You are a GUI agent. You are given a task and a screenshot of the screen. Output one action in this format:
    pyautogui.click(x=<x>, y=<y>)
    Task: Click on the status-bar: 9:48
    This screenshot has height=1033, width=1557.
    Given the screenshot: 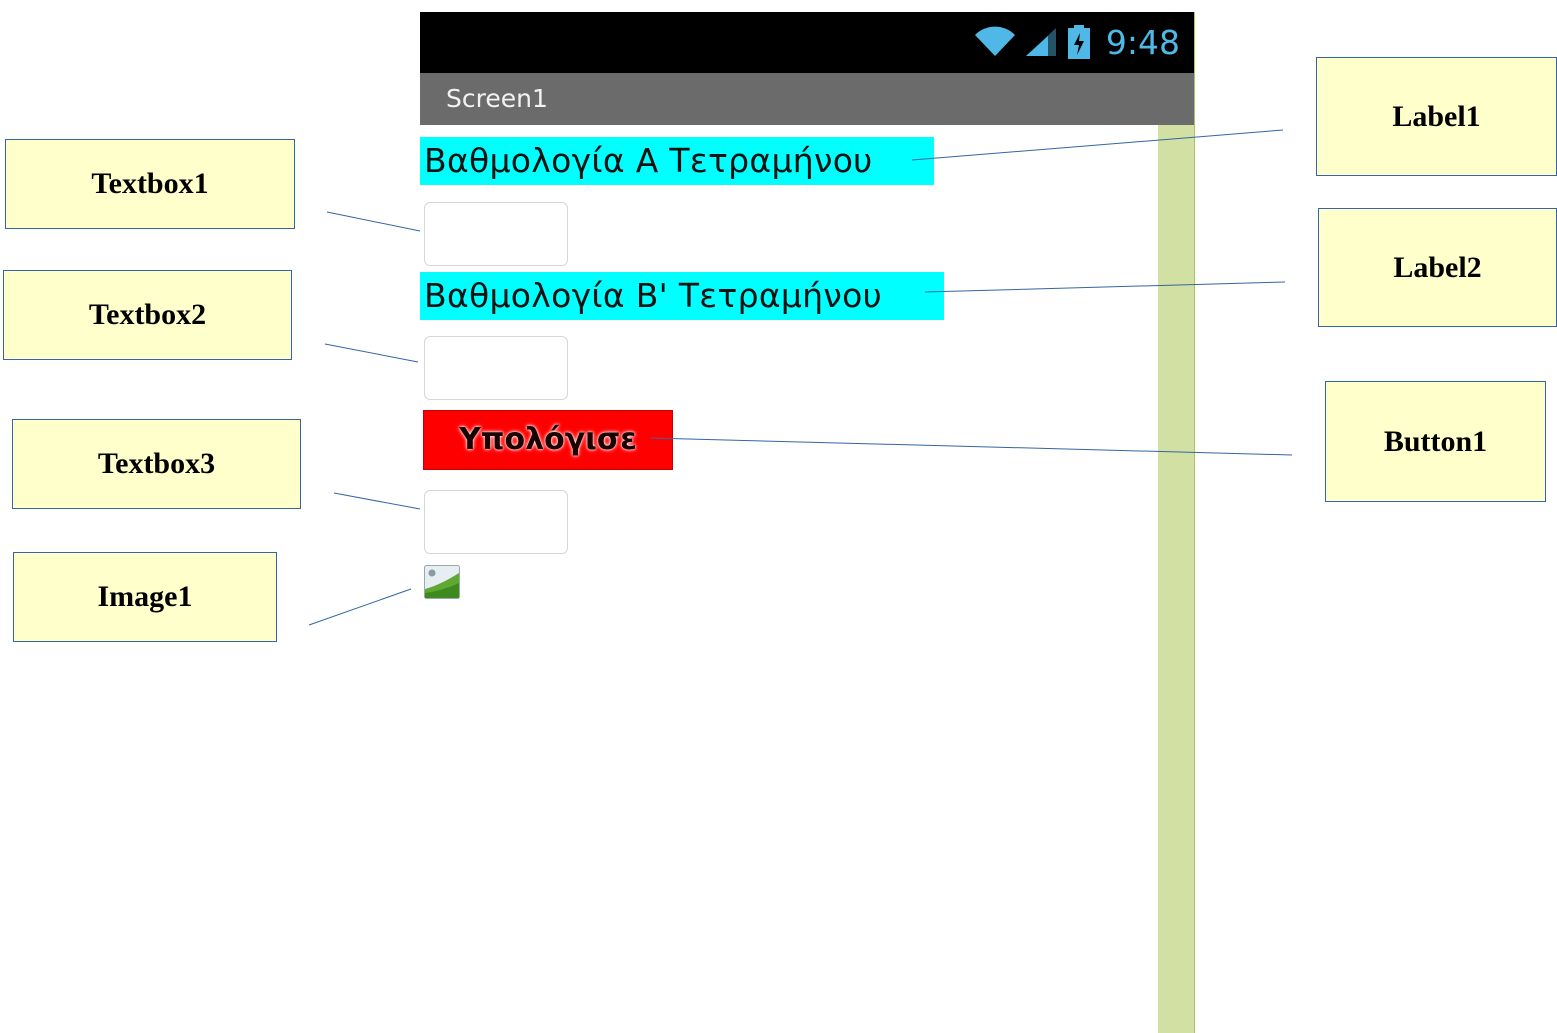 What is the action you would take?
    pyautogui.click(x=807, y=42)
    